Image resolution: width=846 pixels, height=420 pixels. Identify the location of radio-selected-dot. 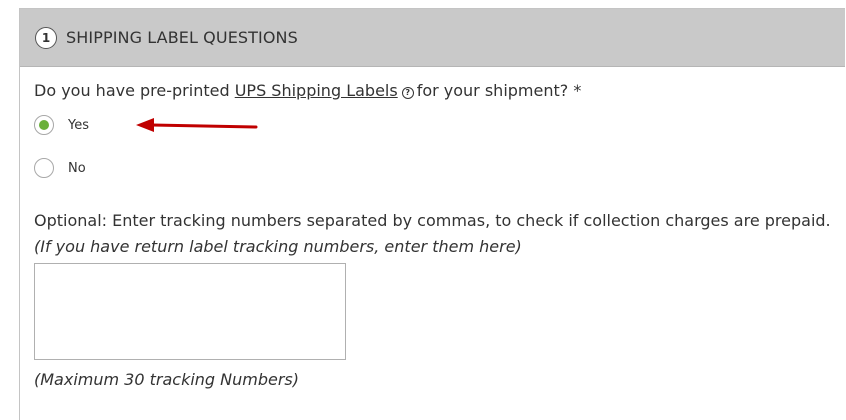
(44, 125).